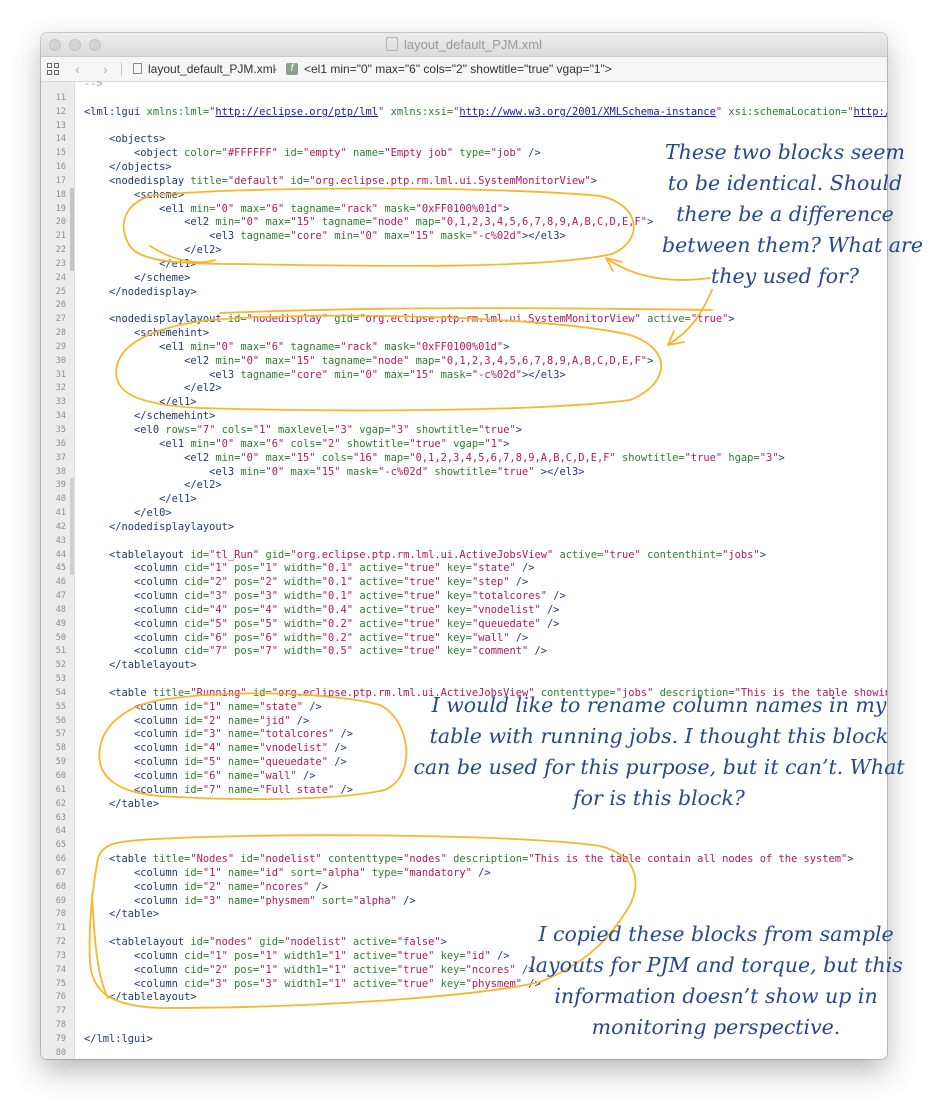 The height and width of the screenshot is (1111, 929). I want to click on note-line: These two blocks seem, so click(784, 152).